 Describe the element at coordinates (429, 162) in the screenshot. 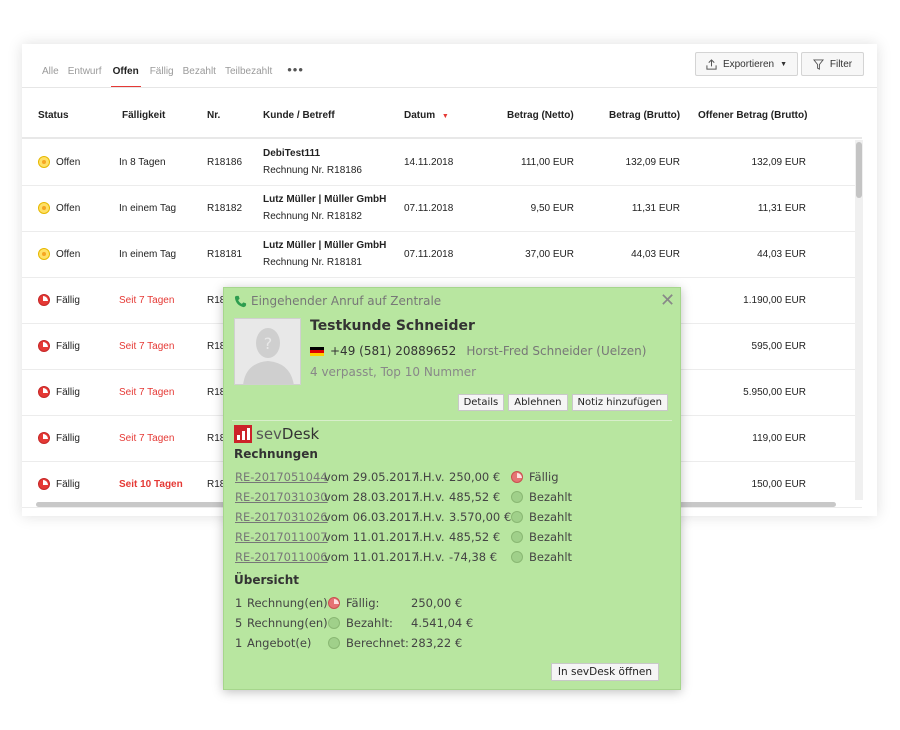

I see `date-text: 14.11.2018` at that location.